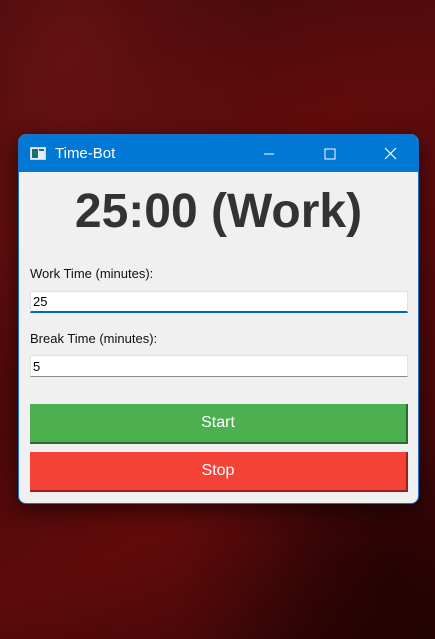 The height and width of the screenshot is (639, 435). I want to click on close-button, so click(390, 153).